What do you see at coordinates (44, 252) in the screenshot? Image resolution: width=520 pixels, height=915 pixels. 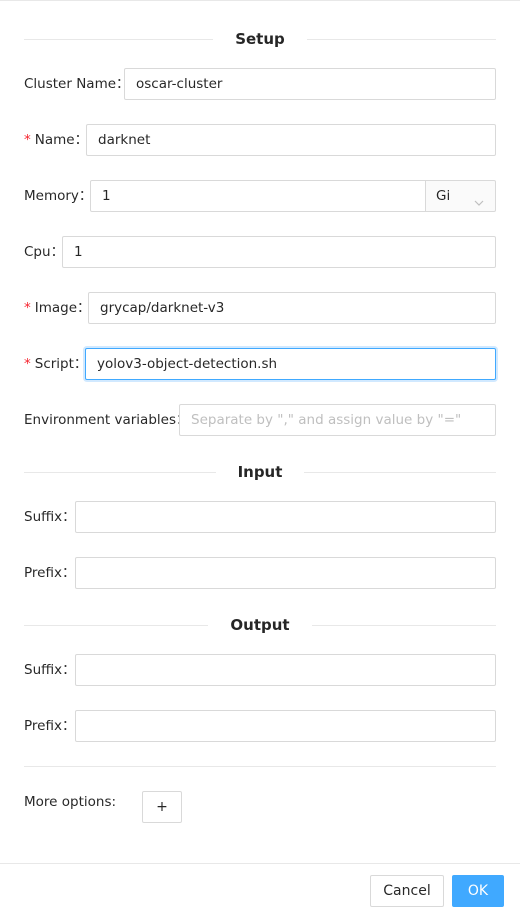 I see `cpu-label: Cpu：` at bounding box center [44, 252].